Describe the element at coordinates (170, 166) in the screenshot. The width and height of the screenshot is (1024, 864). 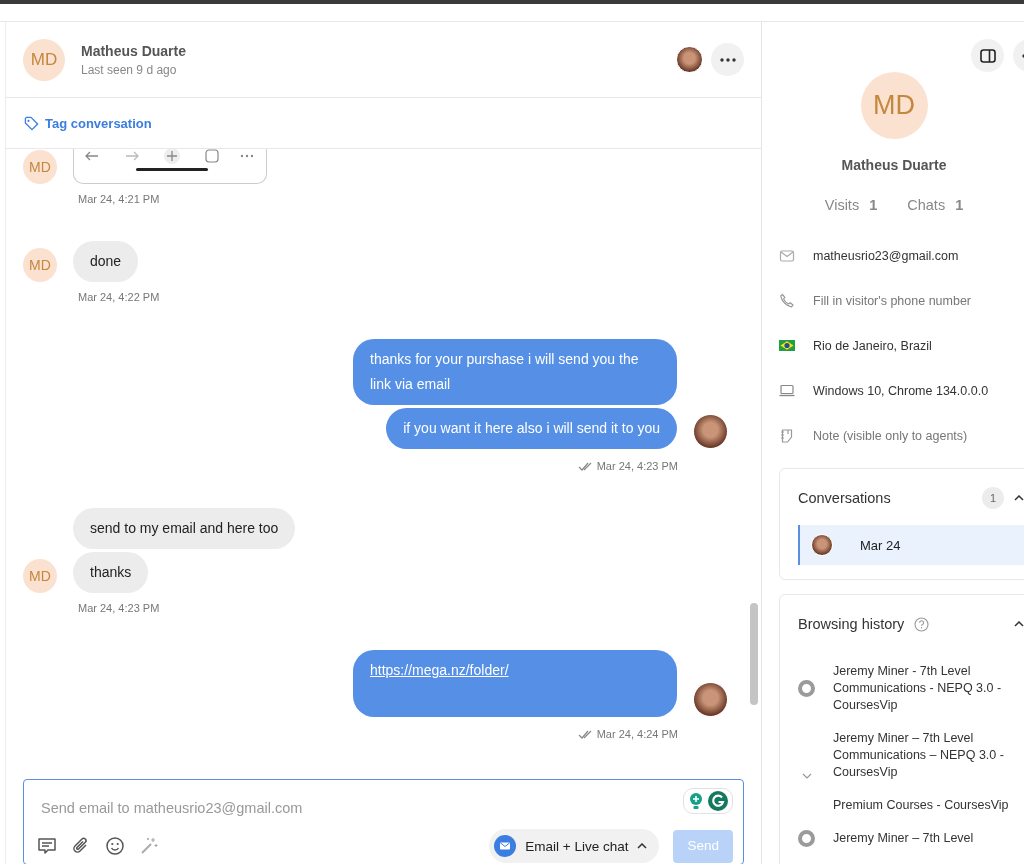
I see `screenshot-thumbnail` at that location.